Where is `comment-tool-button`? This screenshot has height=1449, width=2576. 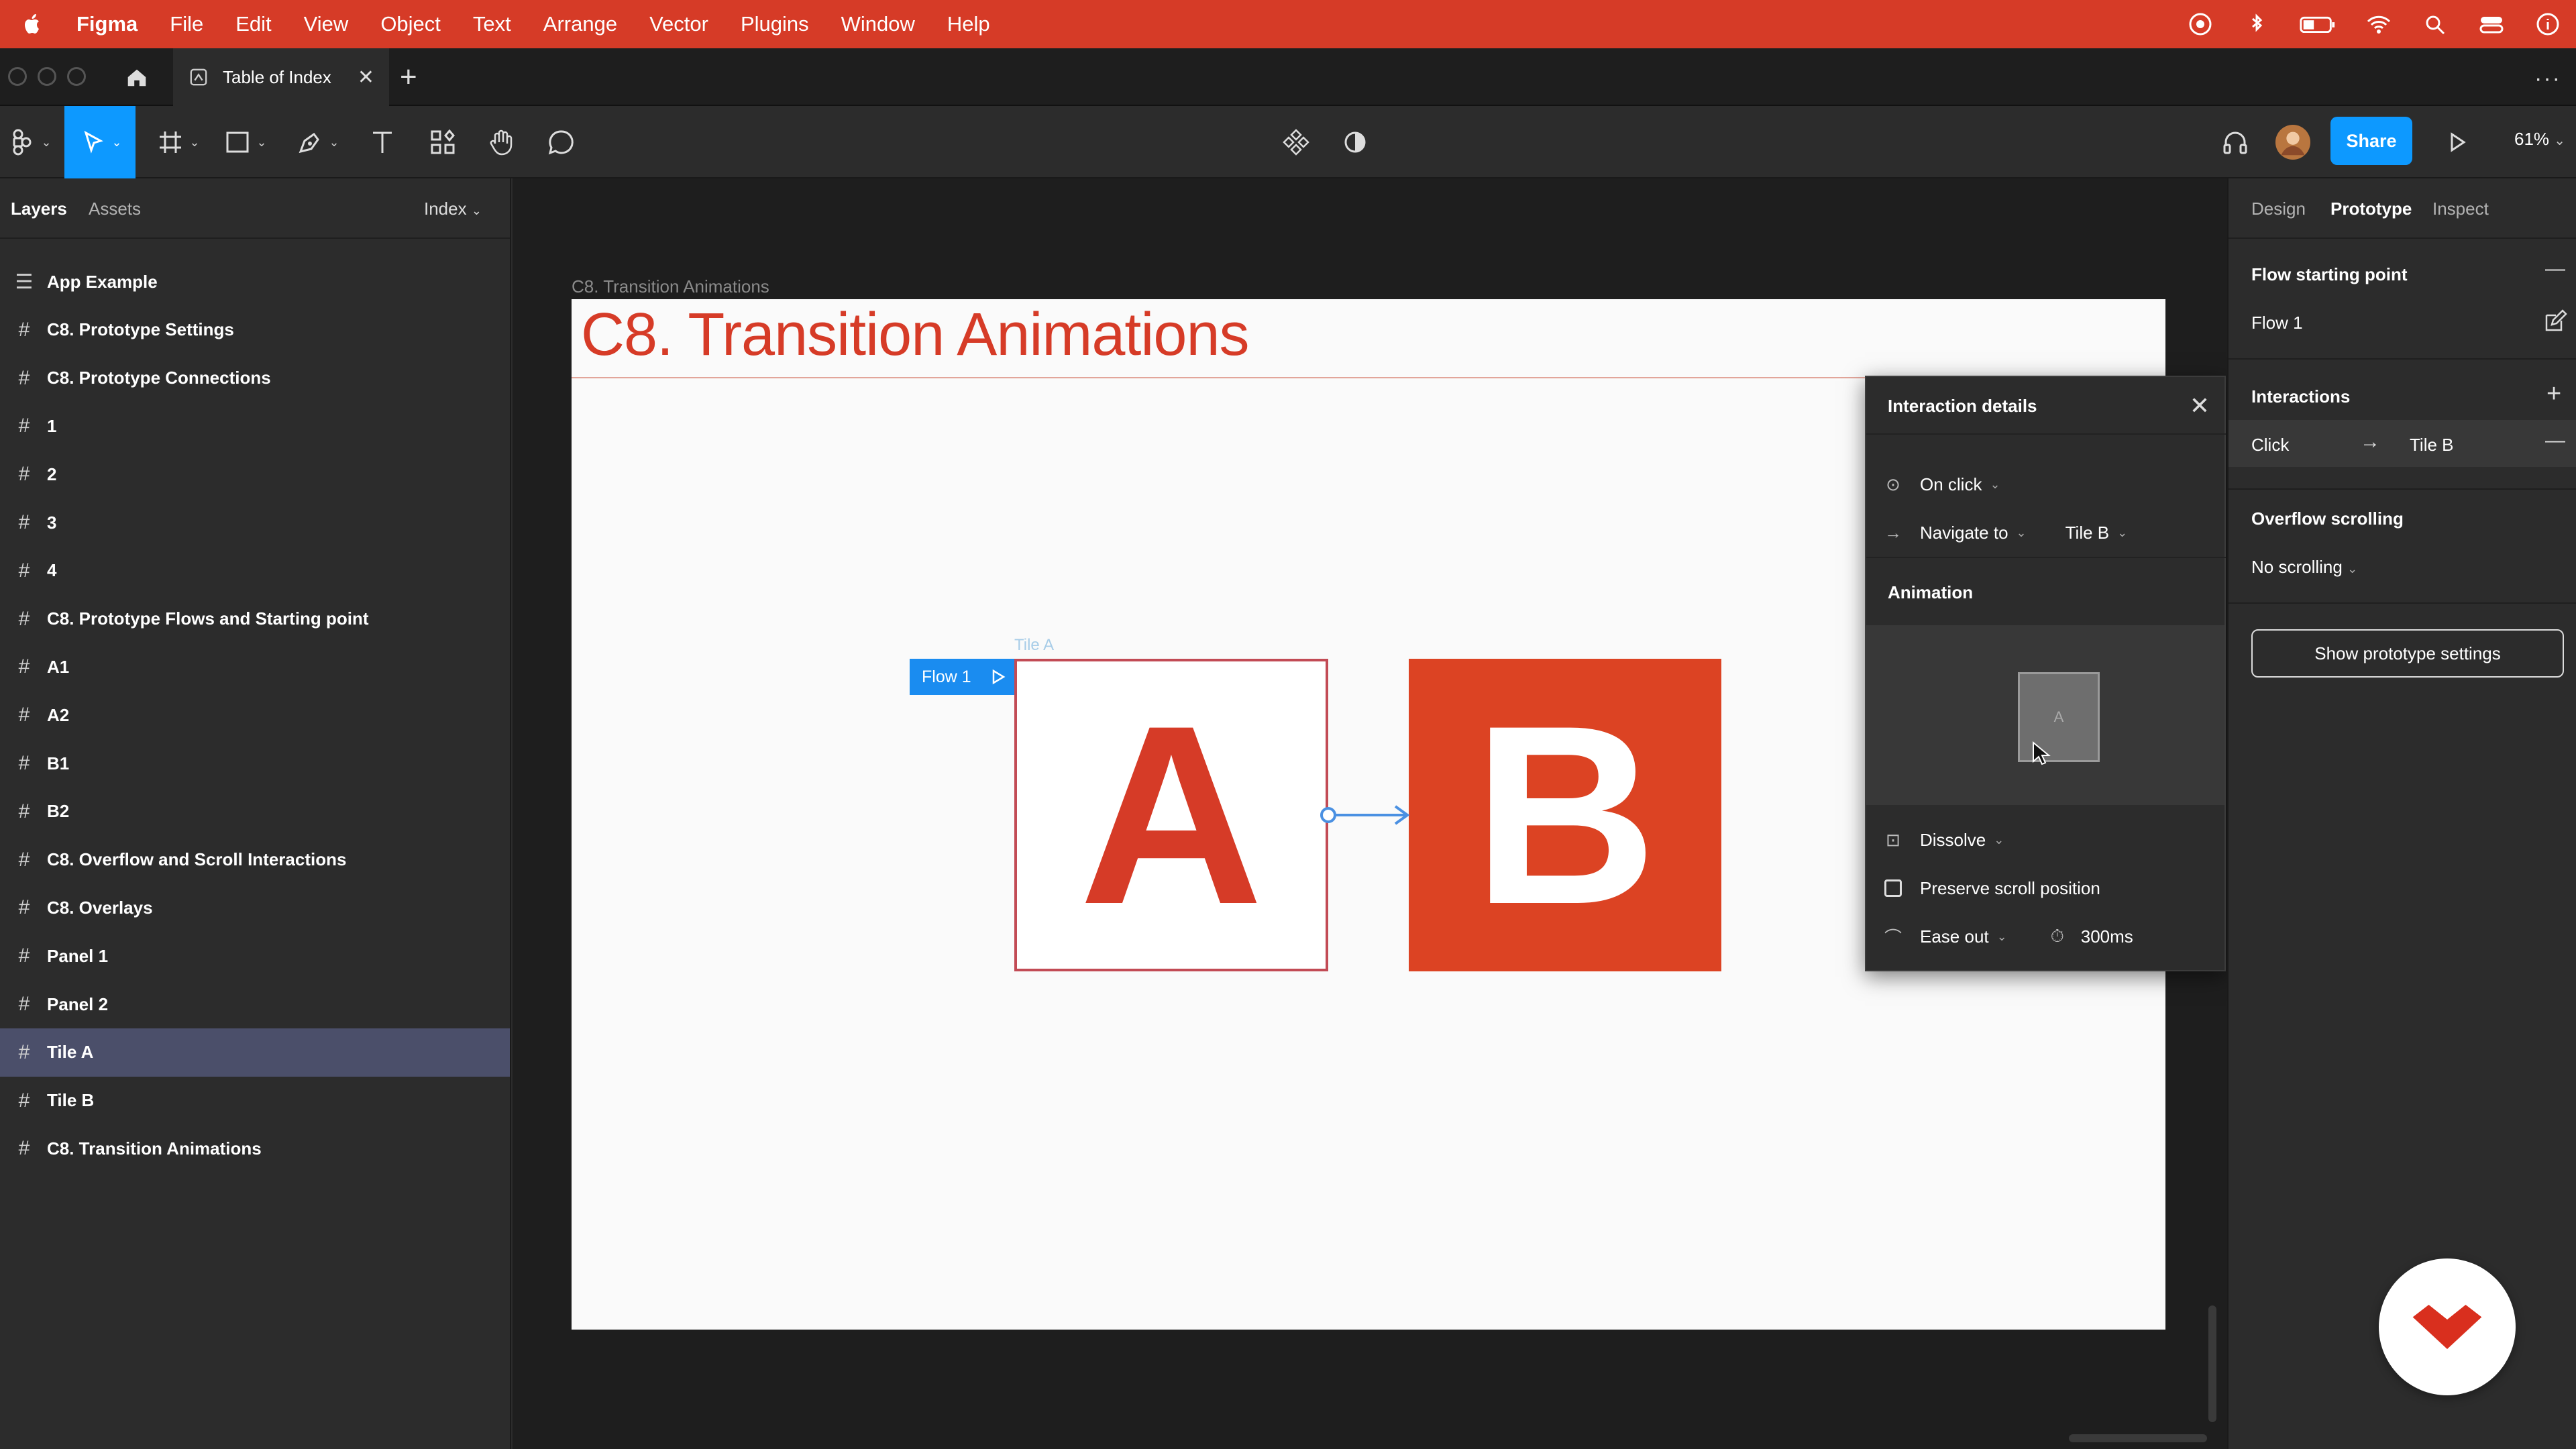
comment-tool-button is located at coordinates (561, 142).